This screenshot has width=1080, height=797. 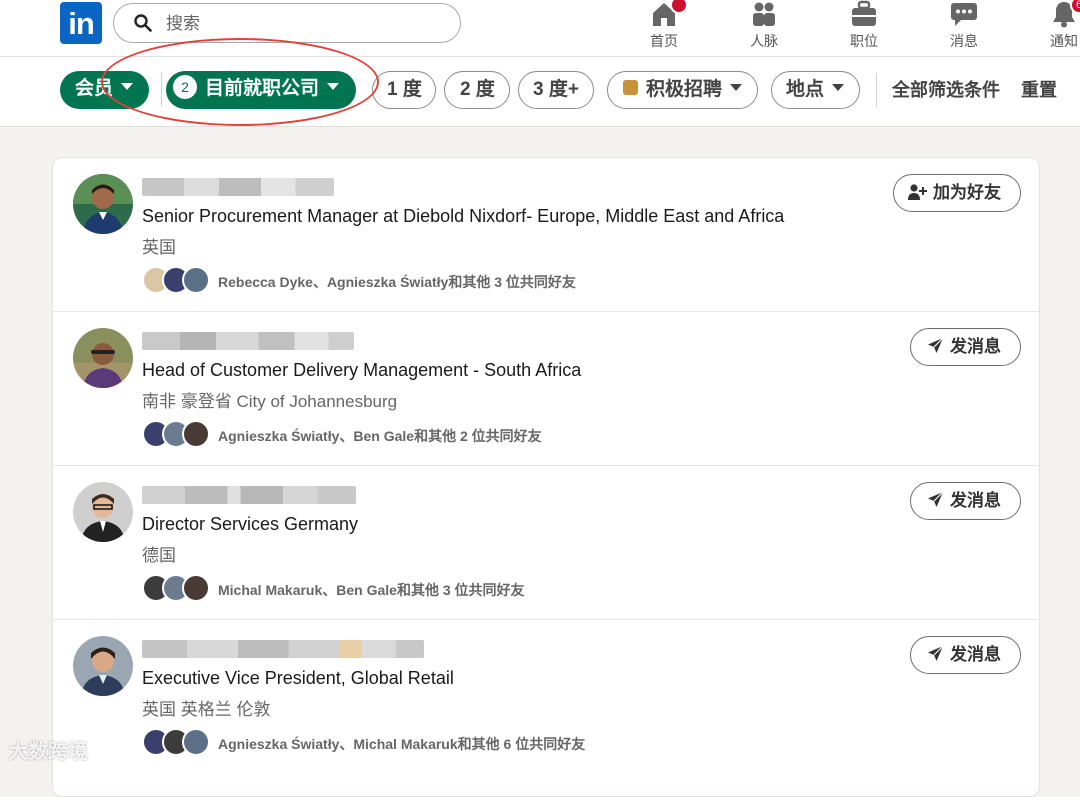 What do you see at coordinates (143, 23) in the screenshot?
I see `search-icon` at bounding box center [143, 23].